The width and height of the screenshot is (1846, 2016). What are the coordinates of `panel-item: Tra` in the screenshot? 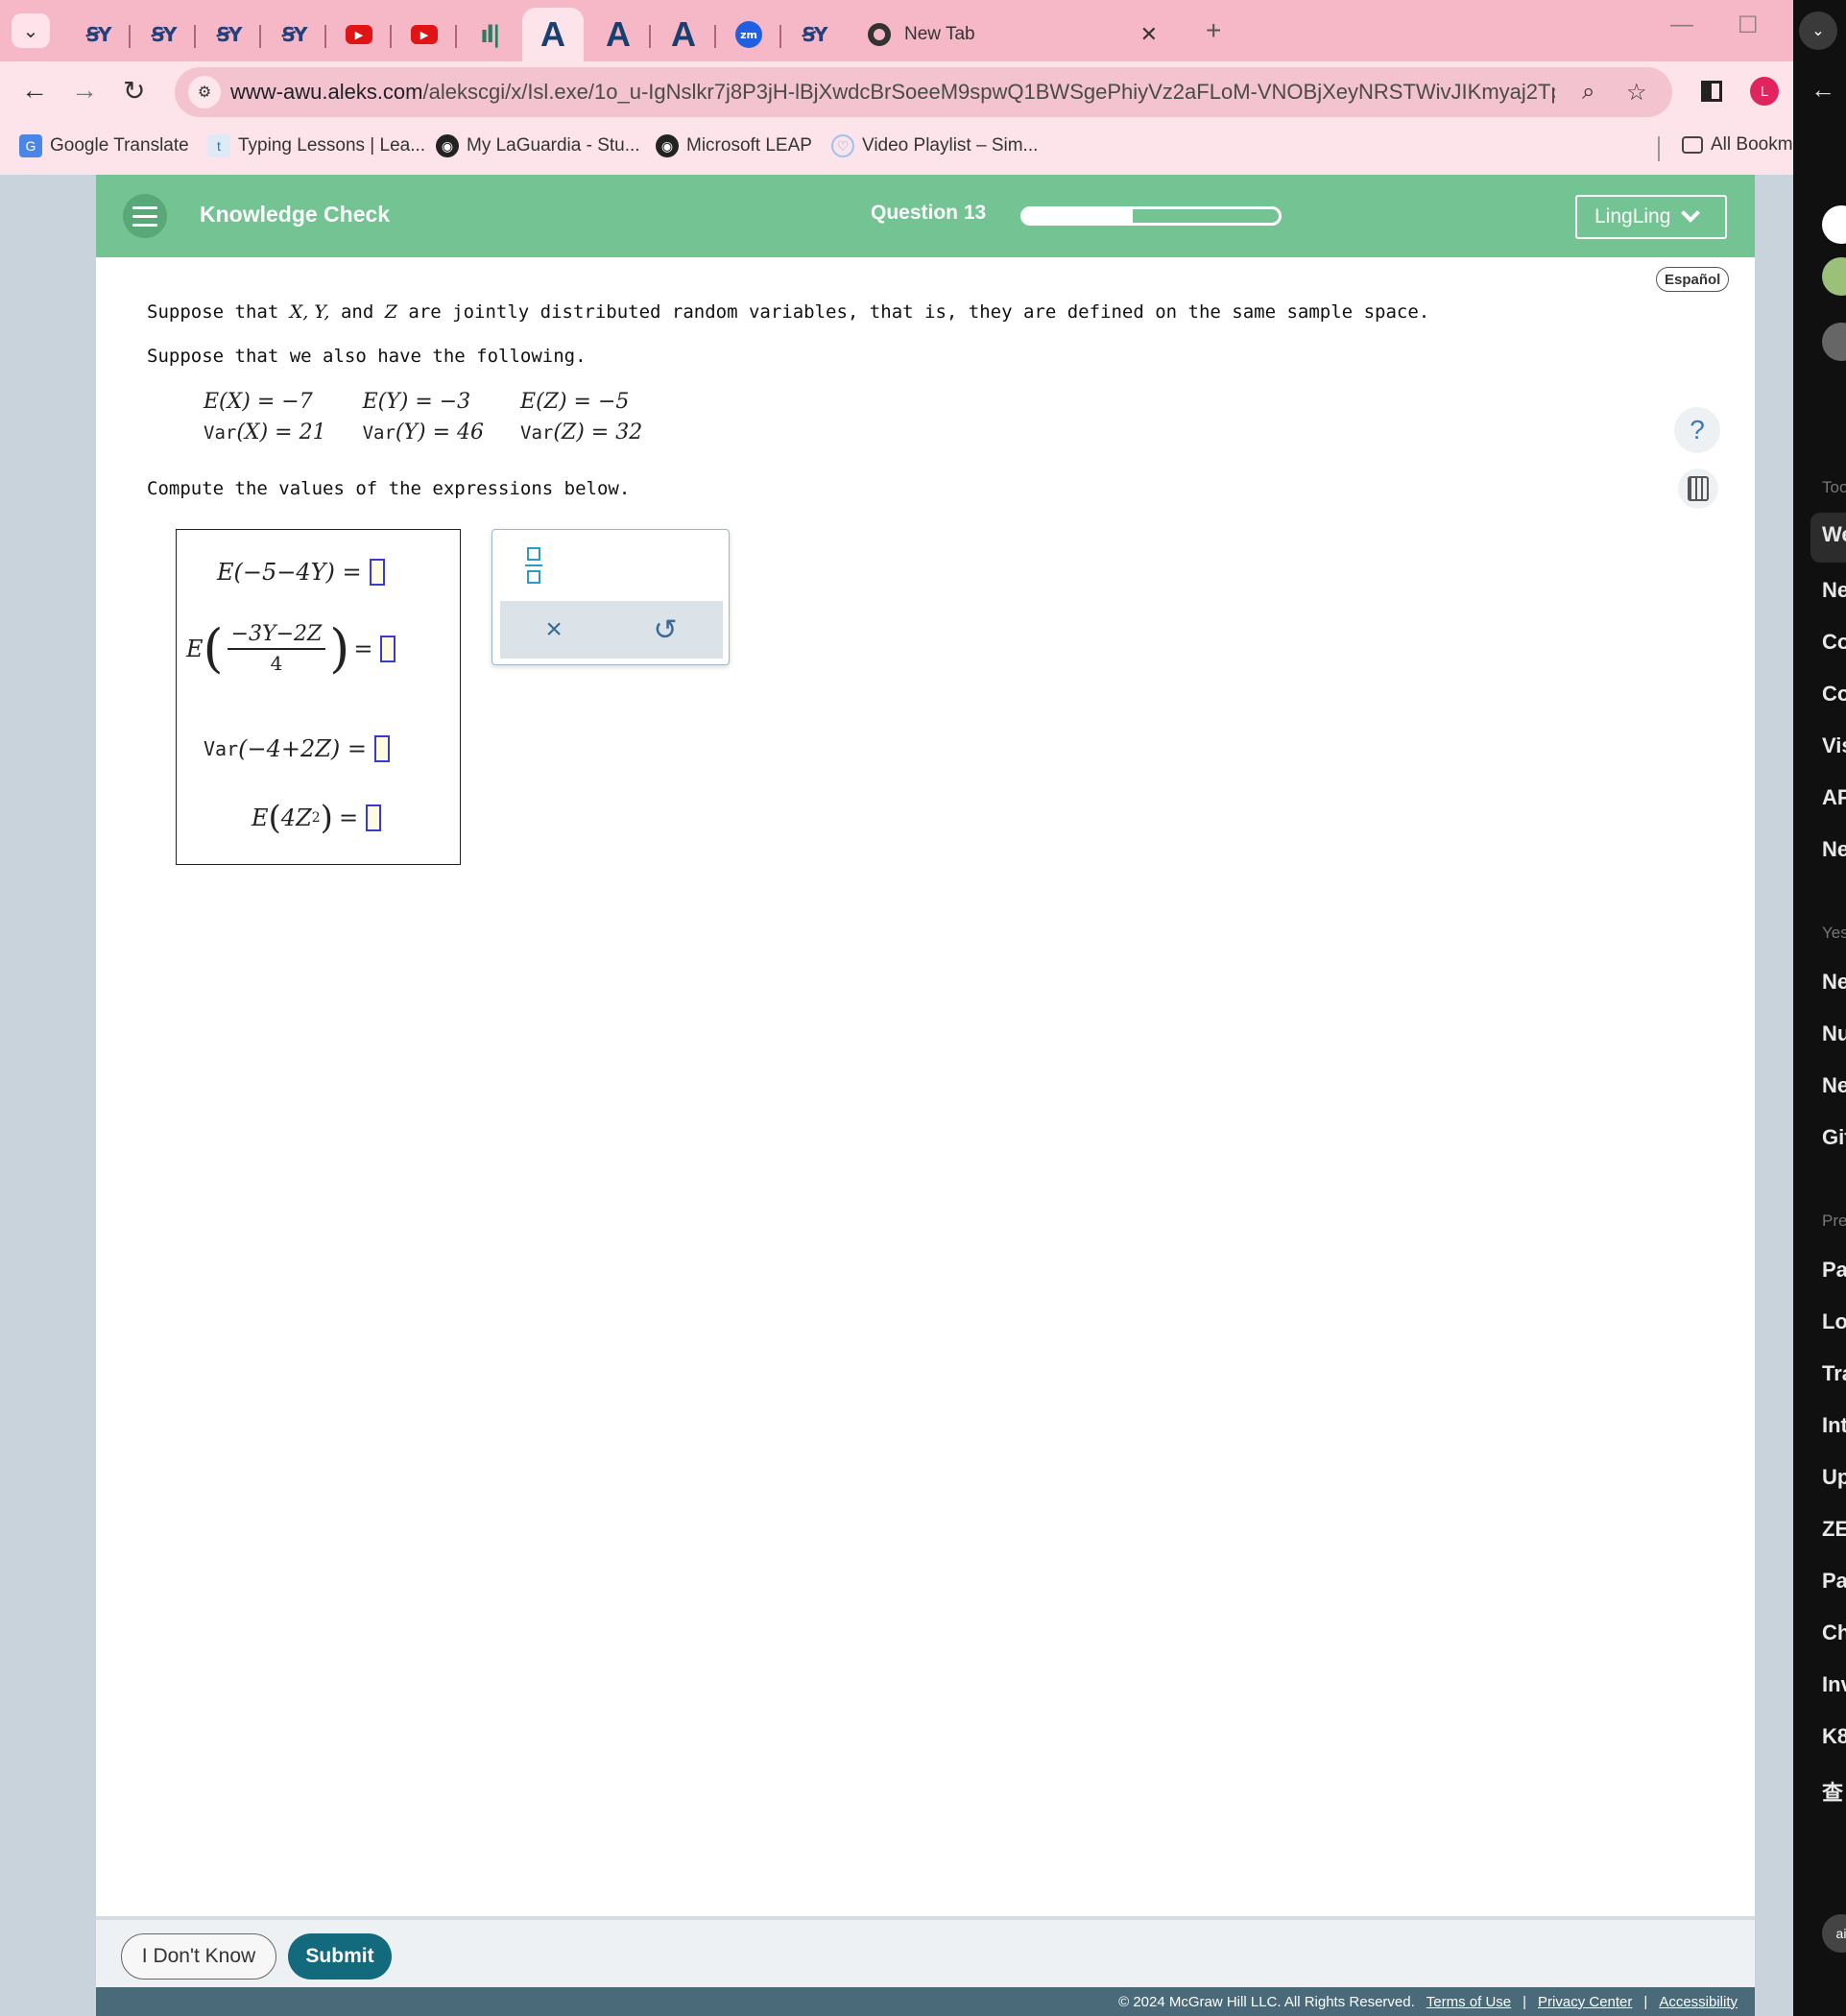 It's located at (1834, 1373).